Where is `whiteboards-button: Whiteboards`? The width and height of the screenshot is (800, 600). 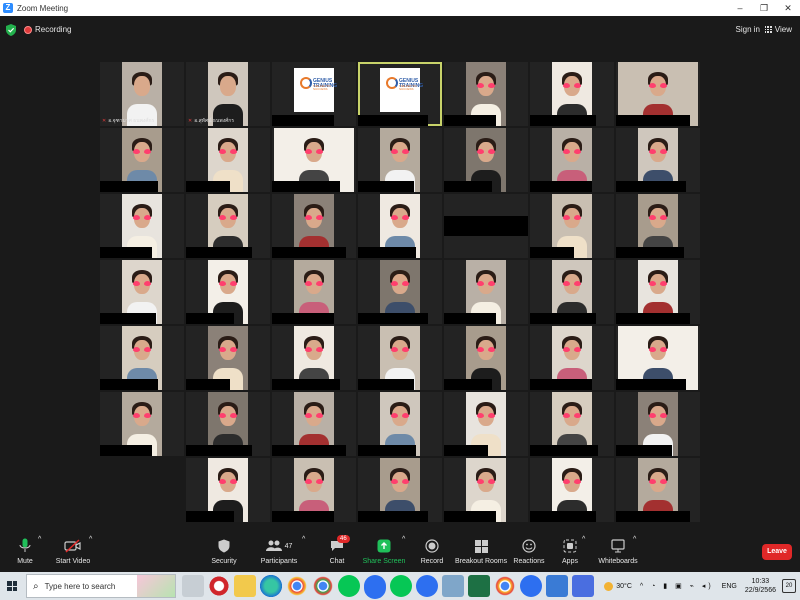 whiteboards-button: Whiteboards is located at coordinates (618, 553).